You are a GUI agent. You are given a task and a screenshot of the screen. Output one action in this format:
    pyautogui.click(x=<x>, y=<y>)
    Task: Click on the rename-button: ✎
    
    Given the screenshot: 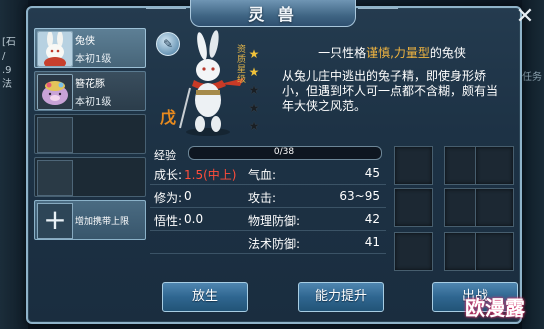 What is the action you would take?
    pyautogui.click(x=168, y=44)
    